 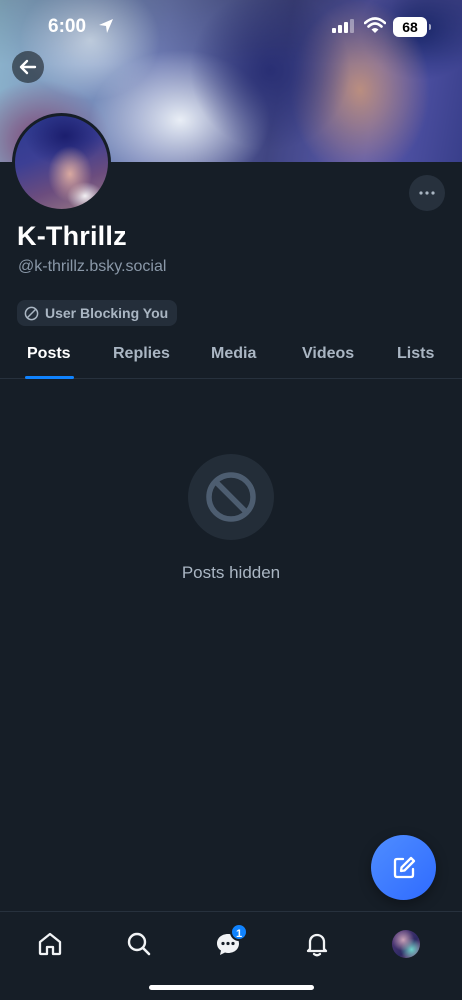 I want to click on tab-videos: Videos, so click(x=328, y=354).